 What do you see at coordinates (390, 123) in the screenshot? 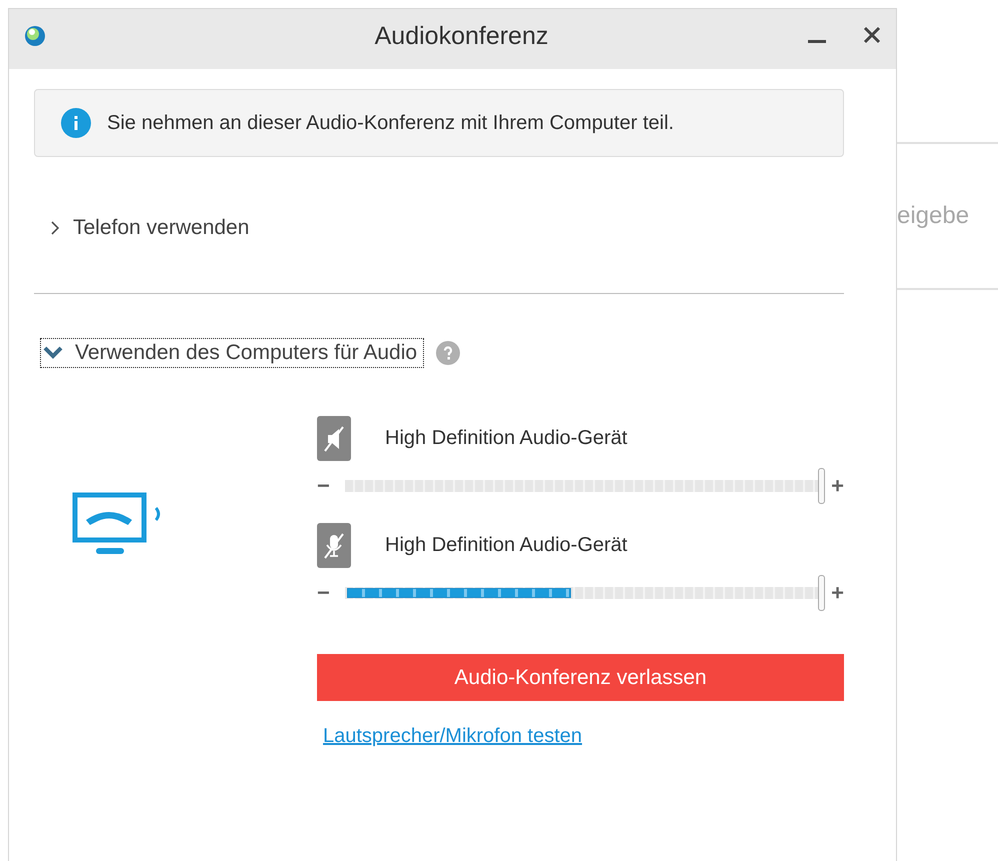
I see `info-message: Sie nehmen an dieser Audio-Konferenz mit Ihrem Computer teil.` at bounding box center [390, 123].